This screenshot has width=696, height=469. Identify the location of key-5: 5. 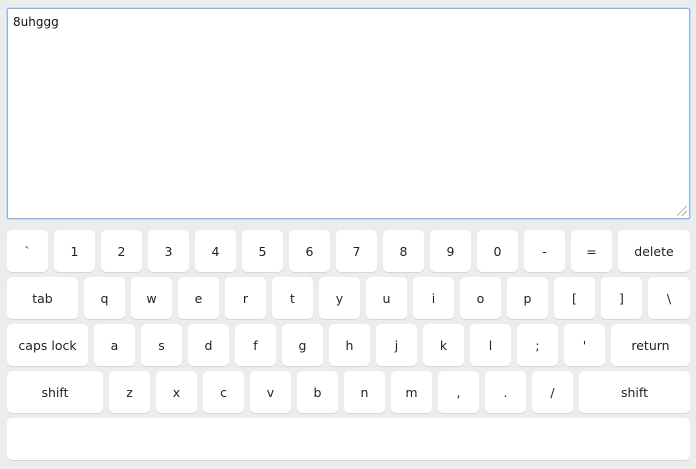
(262, 251).